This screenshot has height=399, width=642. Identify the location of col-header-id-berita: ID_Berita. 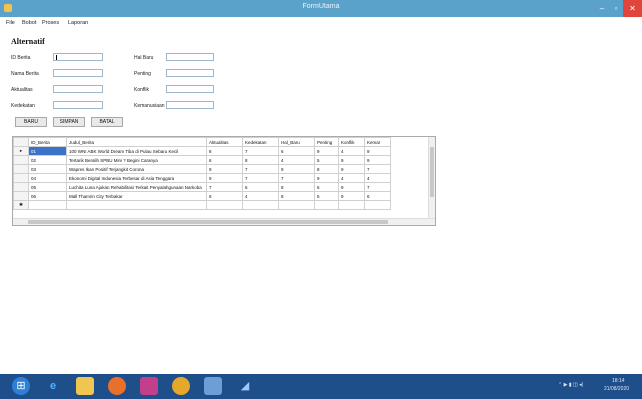
(47, 142).